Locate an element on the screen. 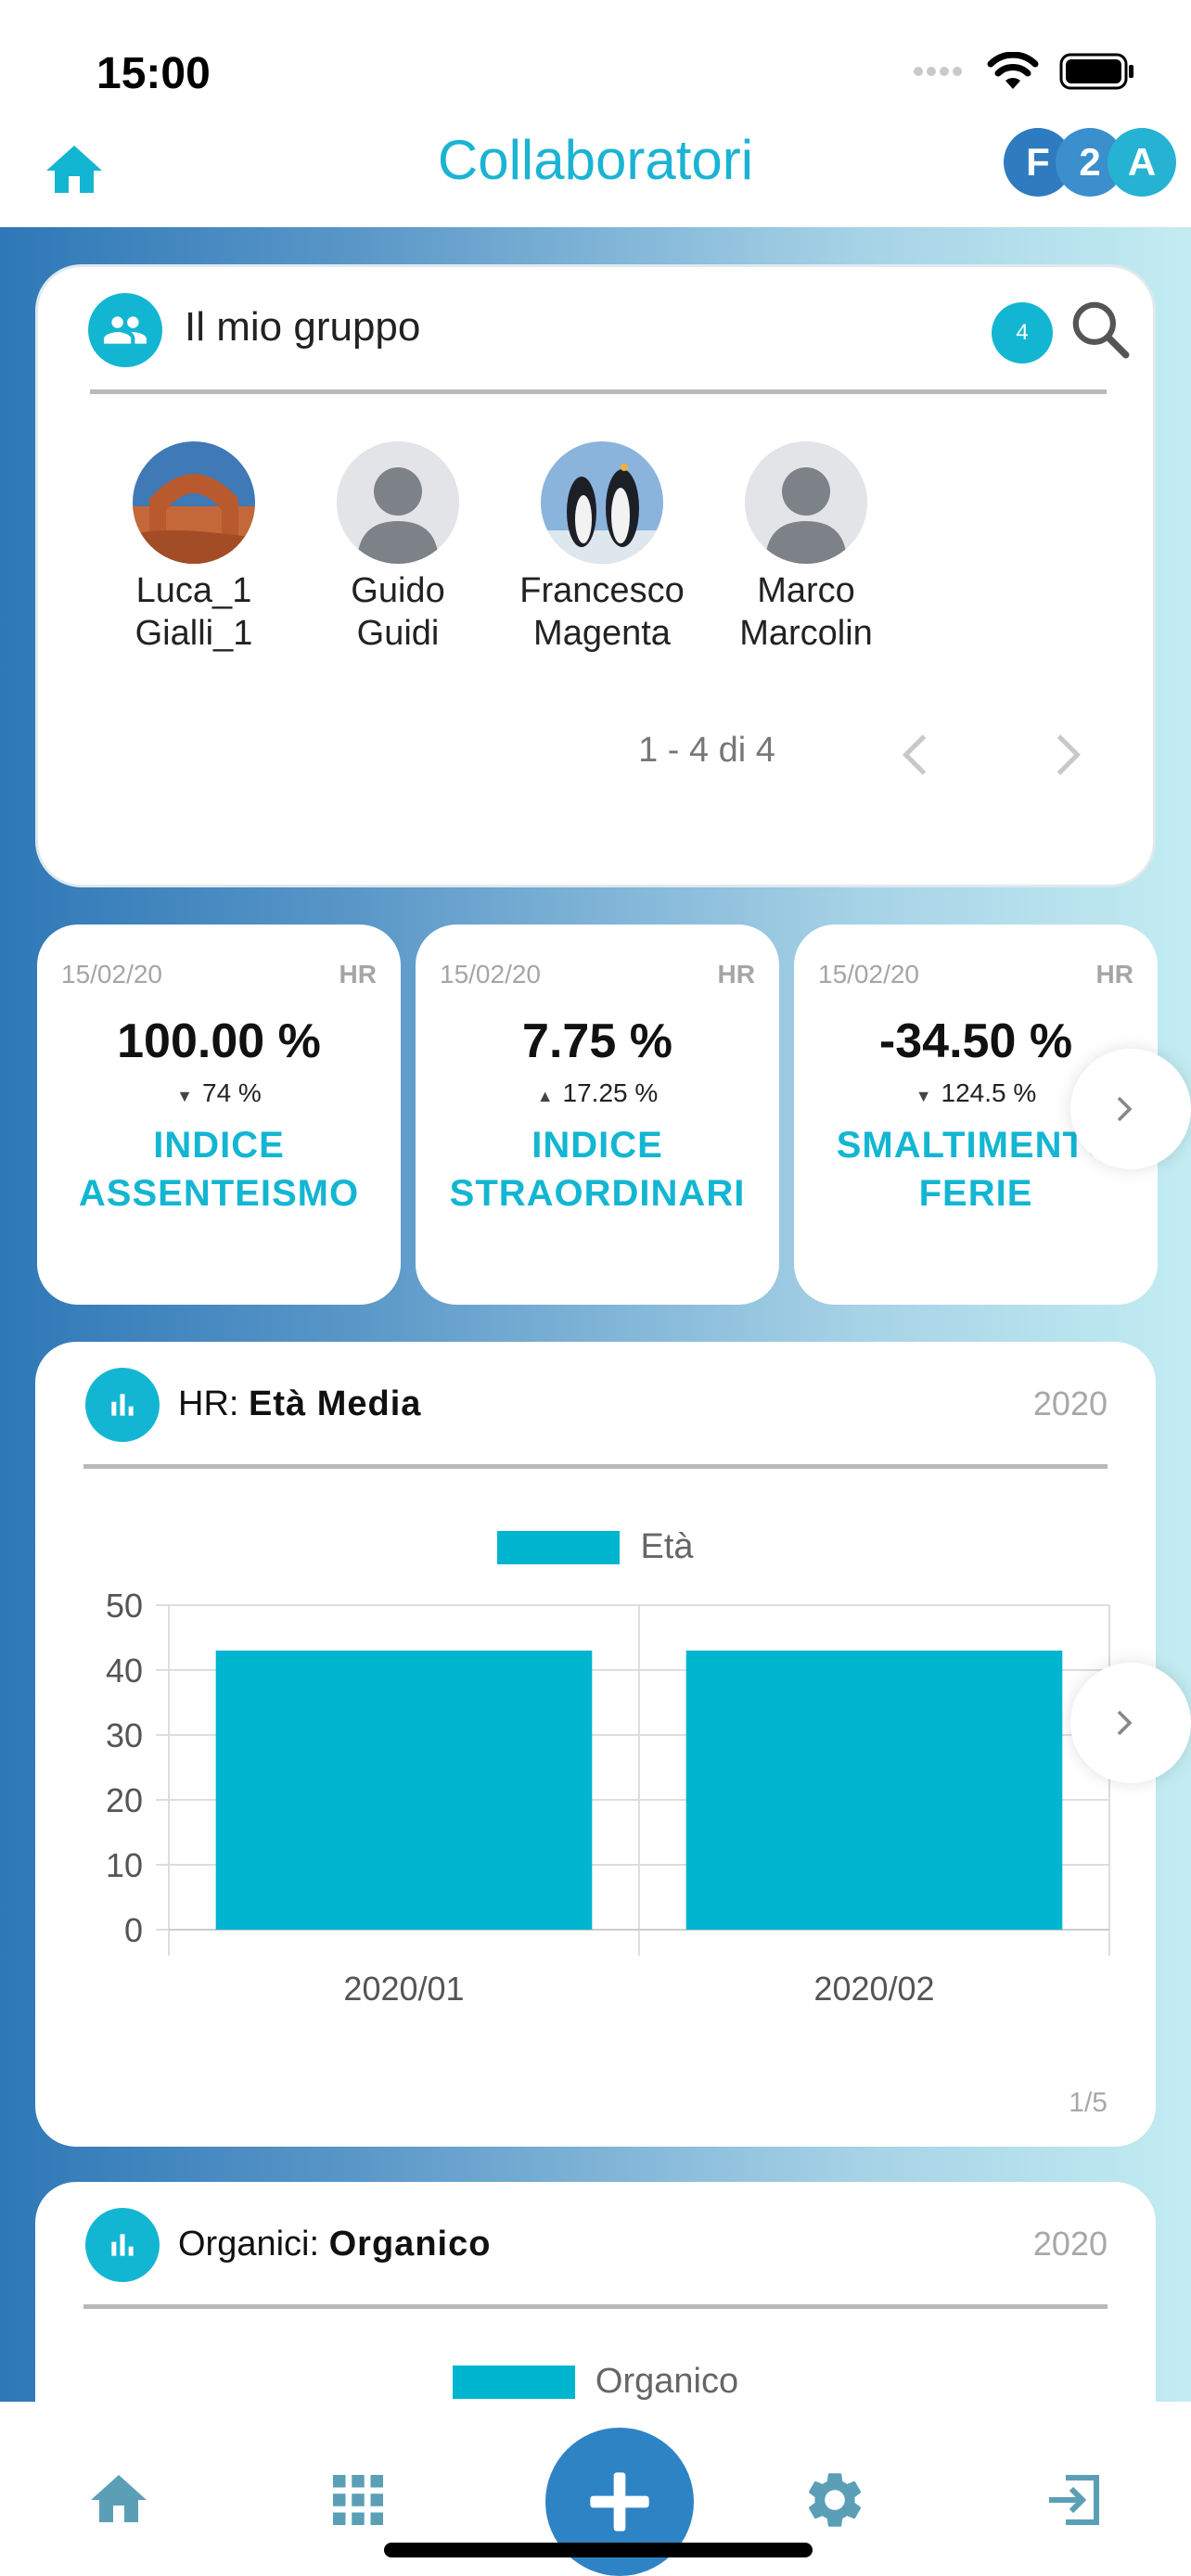 The width and height of the screenshot is (1191, 2576). kpi-label: ASSENTEISMO is located at coordinates (219, 1193).